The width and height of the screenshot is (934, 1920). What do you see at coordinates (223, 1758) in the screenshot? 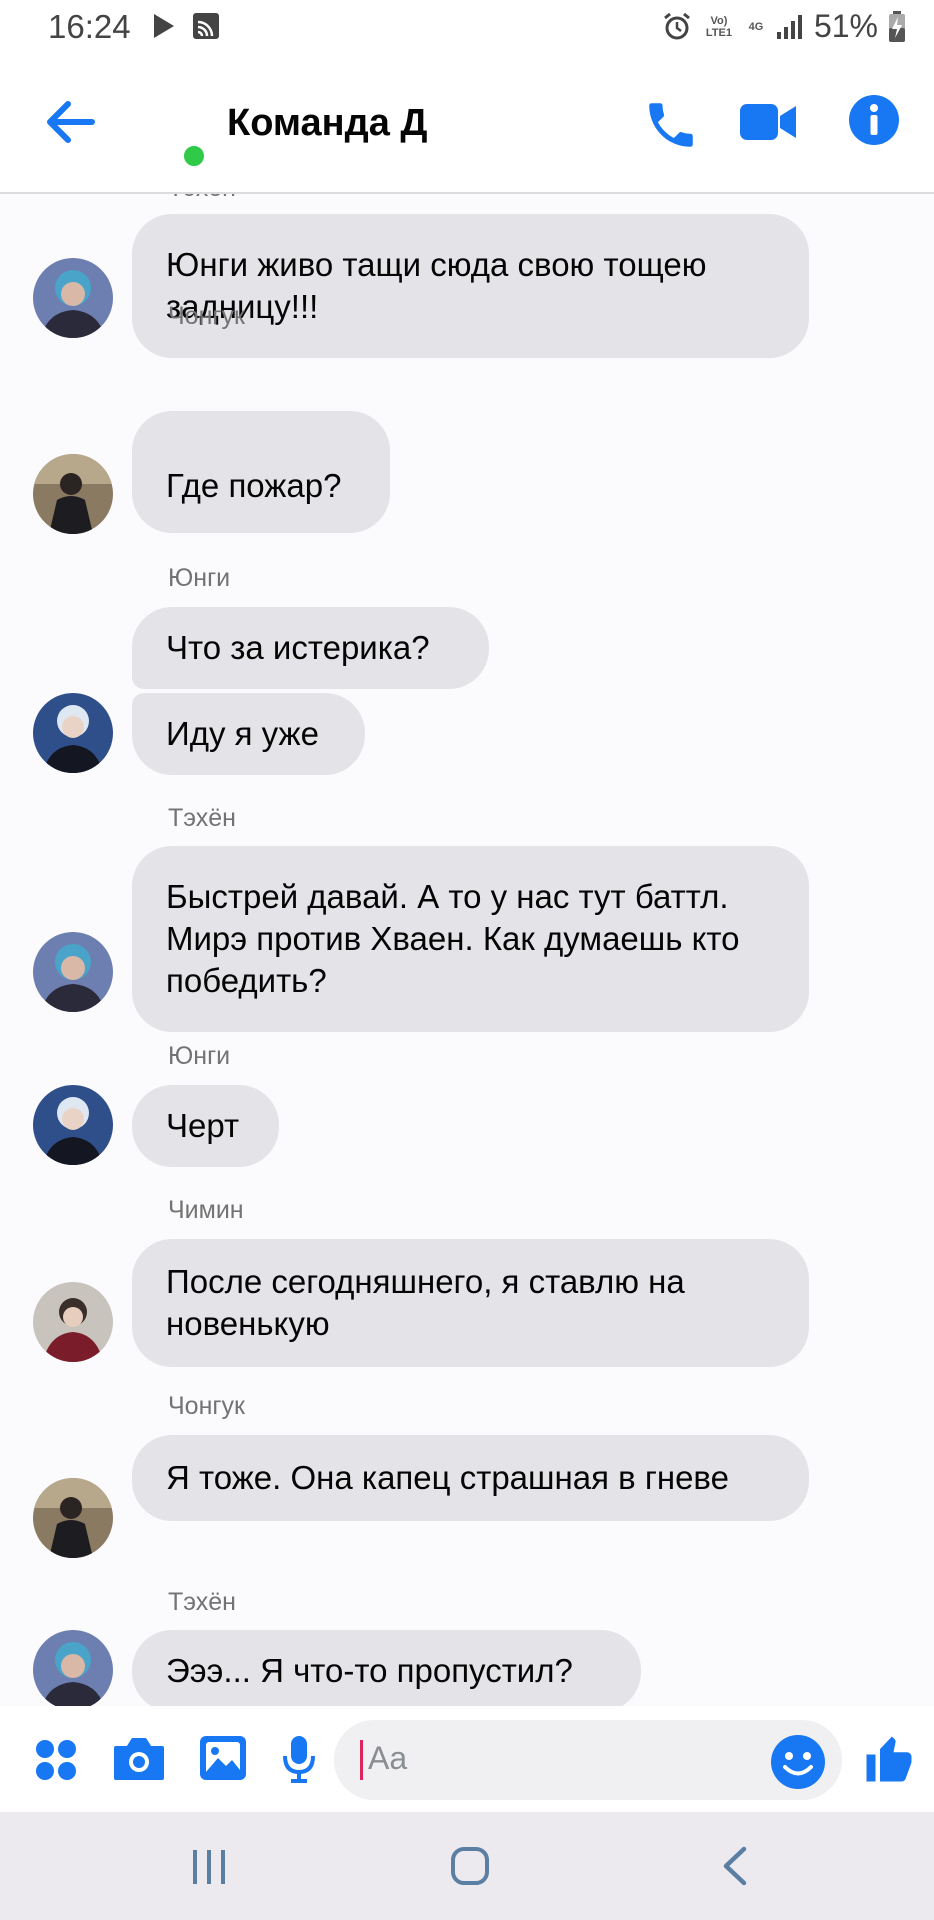
I see `gallery-icon` at bounding box center [223, 1758].